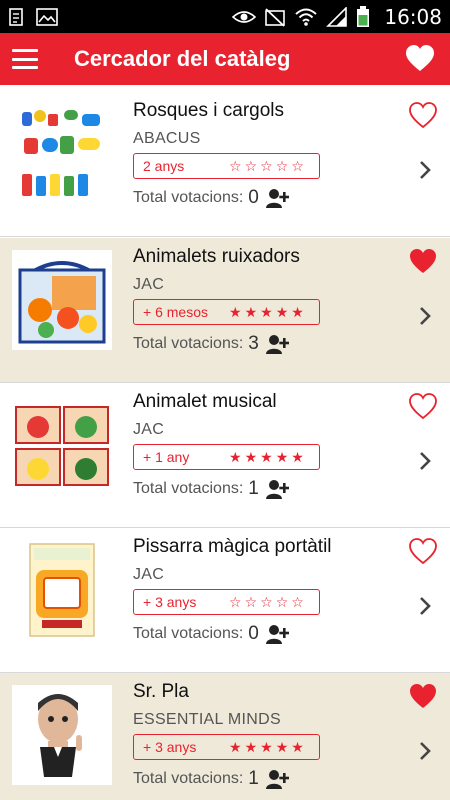 This screenshot has width=450, height=800. I want to click on votes-count: 0, so click(253, 633).